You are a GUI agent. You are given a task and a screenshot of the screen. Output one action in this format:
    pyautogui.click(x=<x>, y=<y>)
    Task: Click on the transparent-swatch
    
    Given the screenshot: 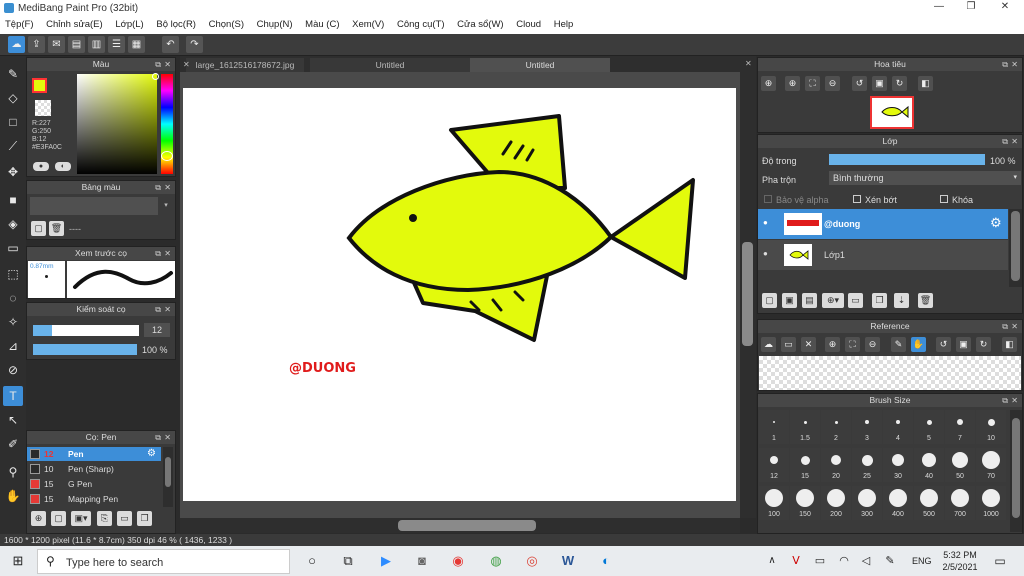 What is the action you would take?
    pyautogui.click(x=43, y=108)
    